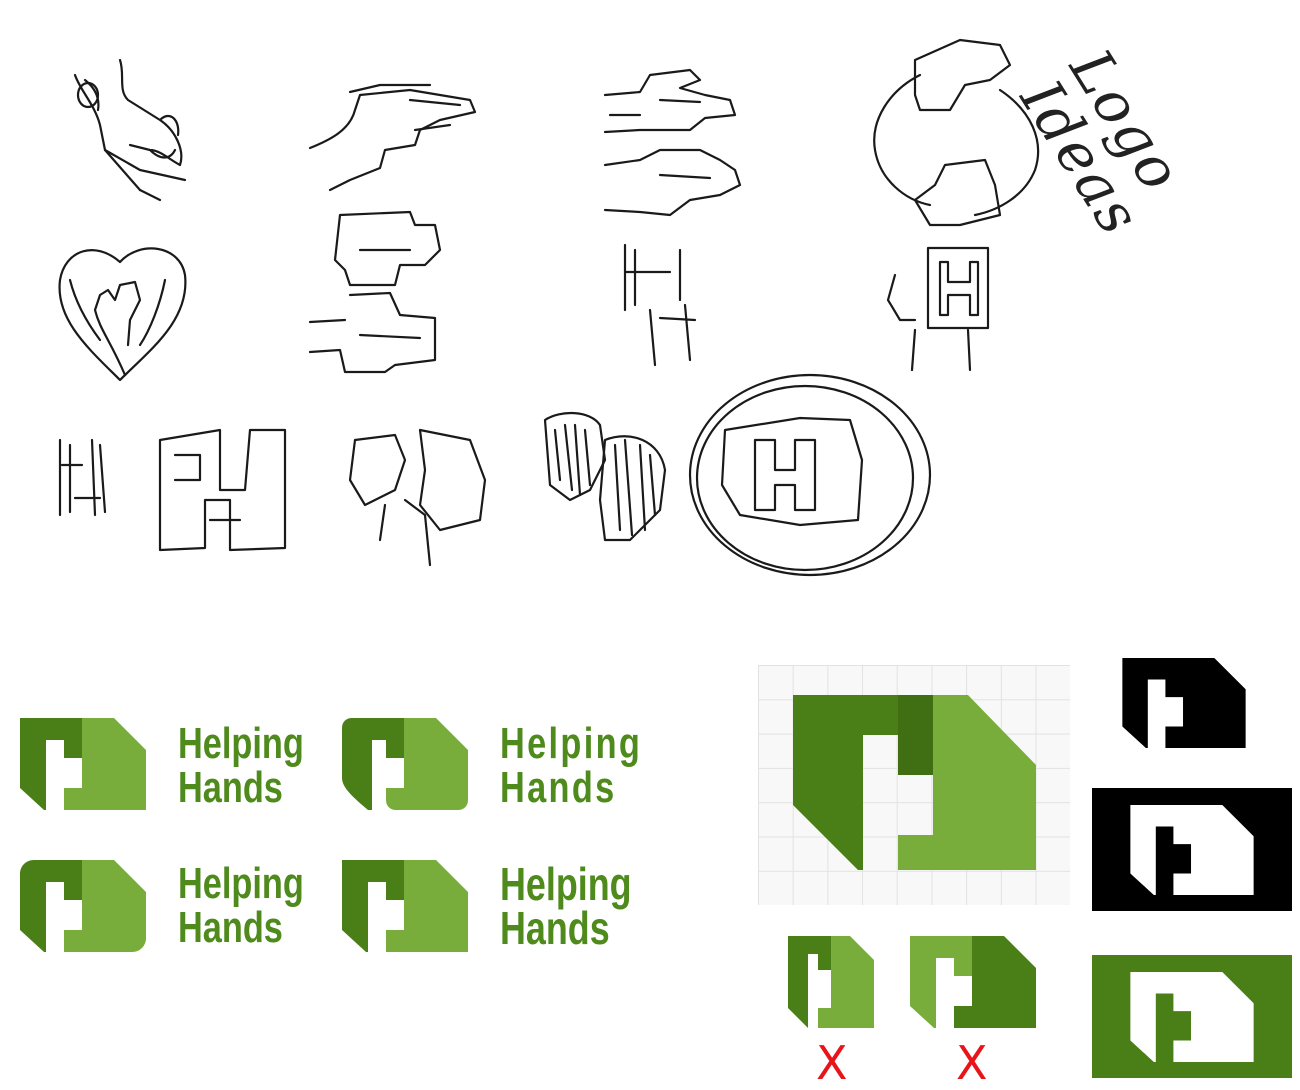  I want to click on sketch-interlock-hands, so click(672, 142).